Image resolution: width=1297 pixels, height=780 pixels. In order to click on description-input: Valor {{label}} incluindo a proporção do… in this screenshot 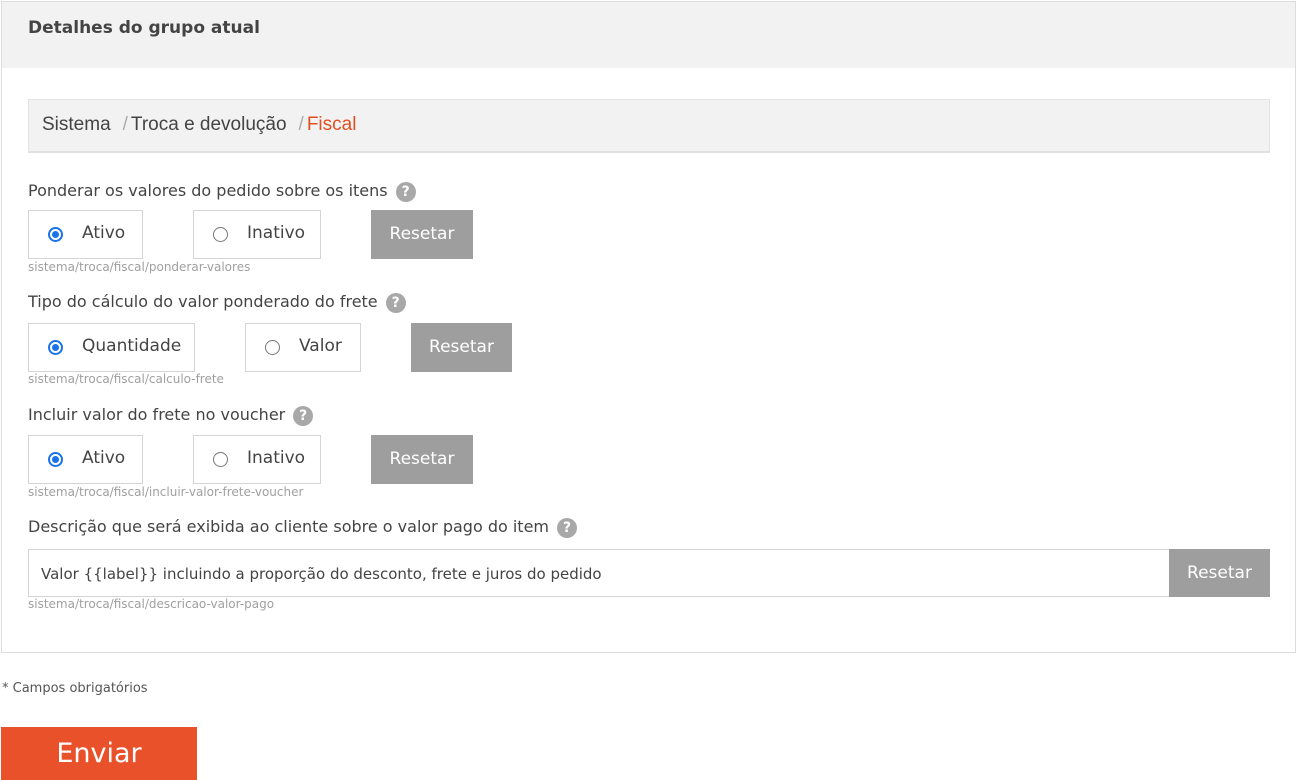, I will do `click(599, 573)`.